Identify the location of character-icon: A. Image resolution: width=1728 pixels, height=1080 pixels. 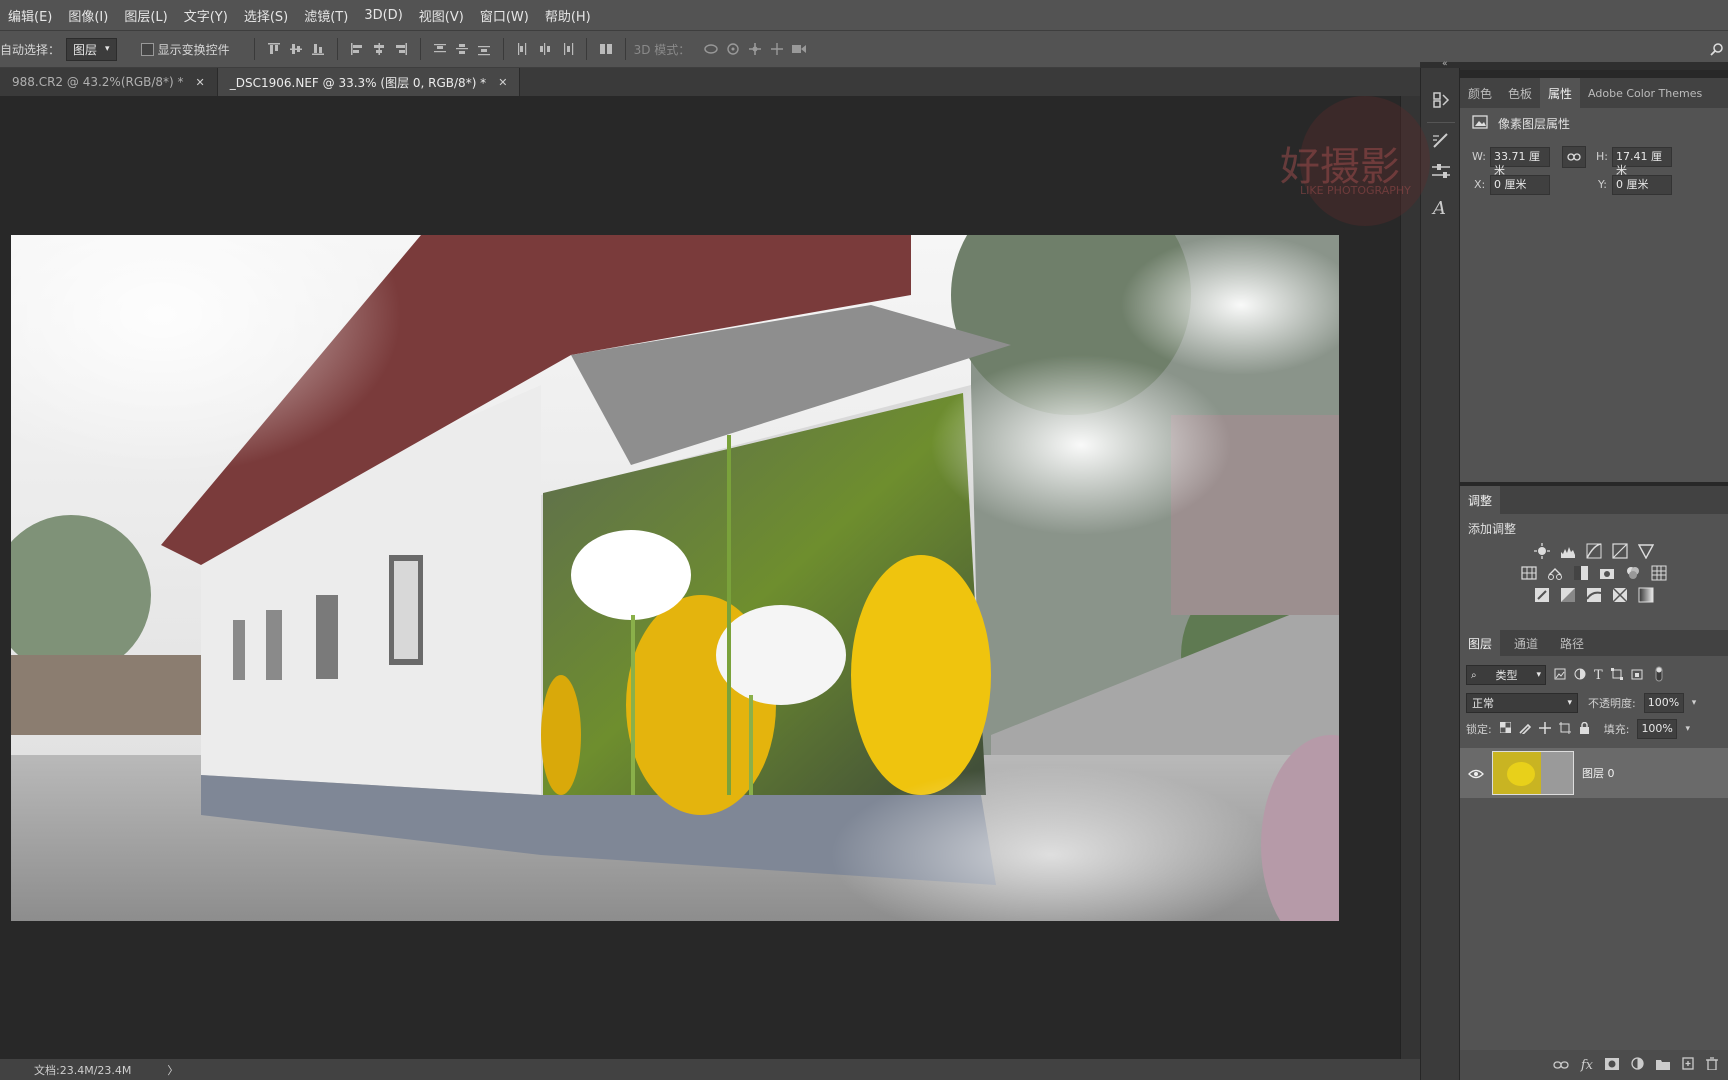
(1439, 208).